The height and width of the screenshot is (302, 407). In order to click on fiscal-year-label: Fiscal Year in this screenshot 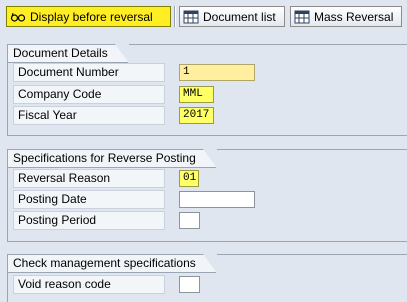, I will do `click(89, 115)`.